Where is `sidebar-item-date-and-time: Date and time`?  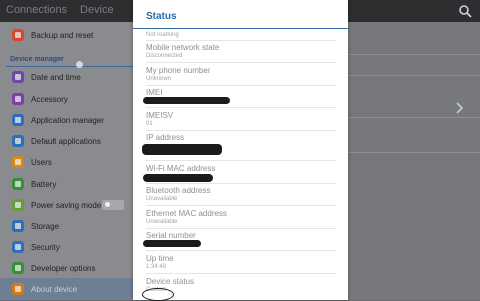
sidebar-item-date-and-time: Date and time is located at coordinates (66, 77).